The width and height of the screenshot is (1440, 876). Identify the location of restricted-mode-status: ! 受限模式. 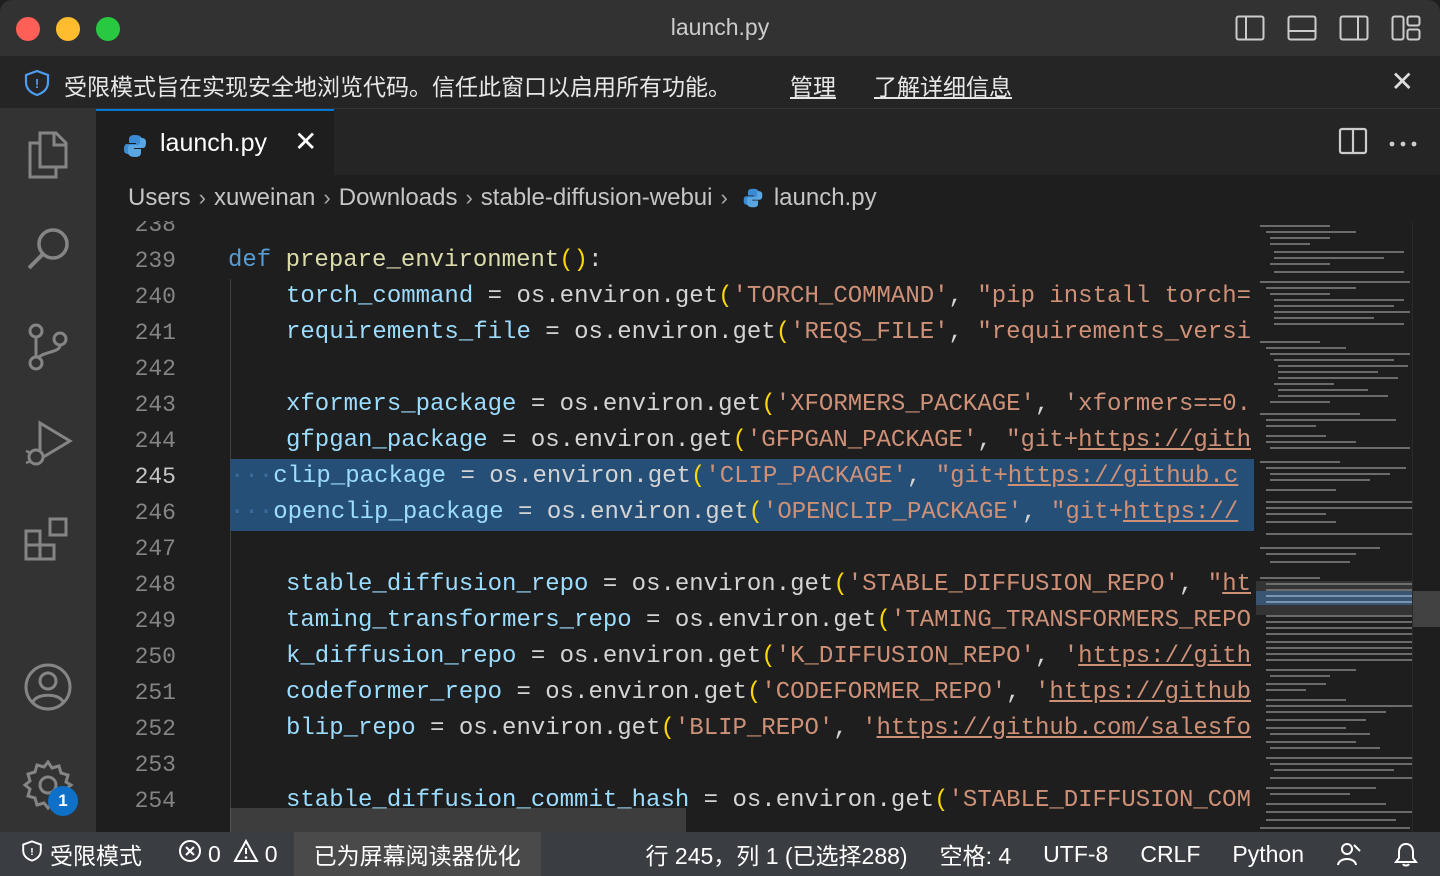
(81, 854).